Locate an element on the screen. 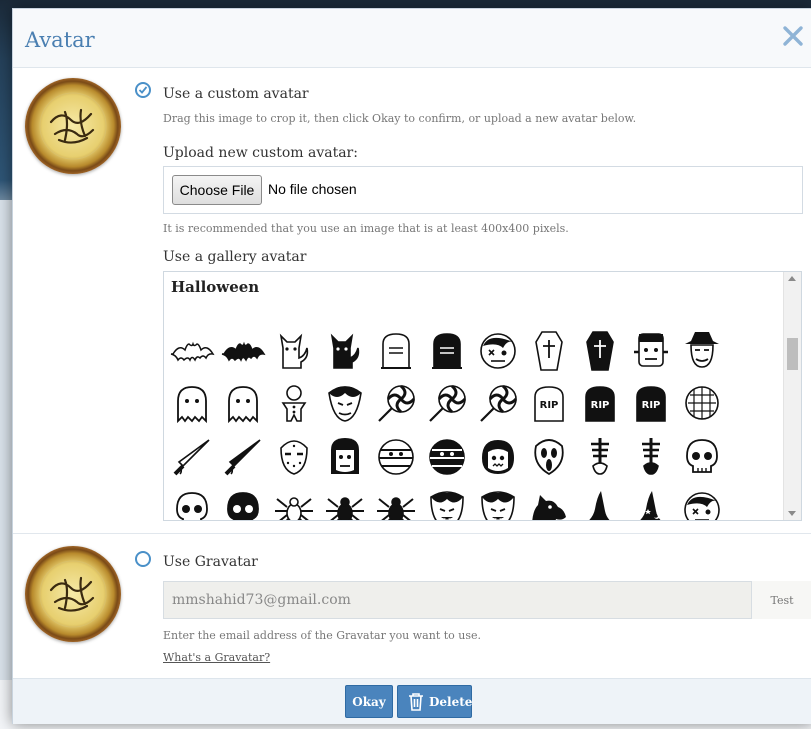 Image resolution: width=811 pixels, height=729 pixels. gravatar-label: Use Gravatar is located at coordinates (210, 562).